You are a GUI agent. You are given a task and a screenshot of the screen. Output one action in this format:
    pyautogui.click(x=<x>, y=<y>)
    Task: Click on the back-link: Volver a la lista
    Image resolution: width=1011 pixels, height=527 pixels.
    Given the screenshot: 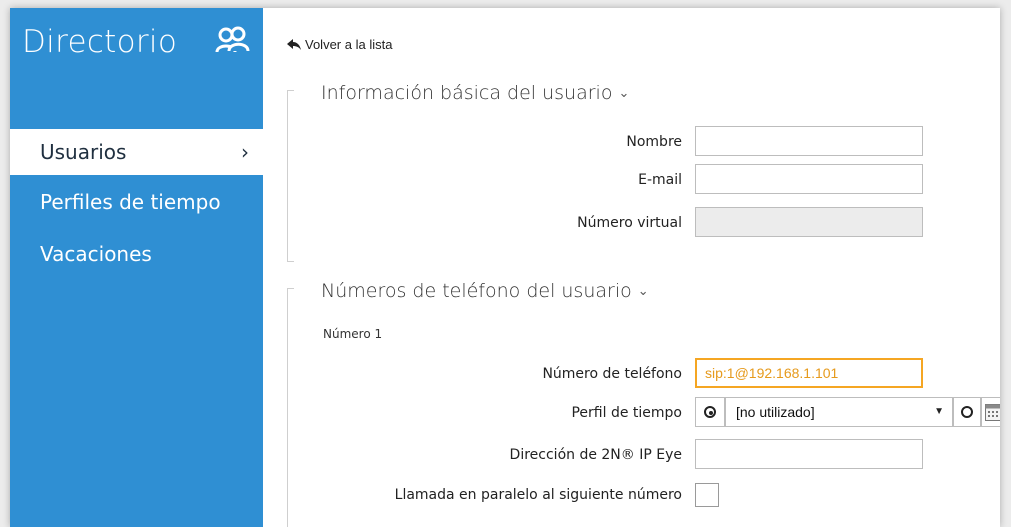 What is the action you would take?
    pyautogui.click(x=339, y=44)
    